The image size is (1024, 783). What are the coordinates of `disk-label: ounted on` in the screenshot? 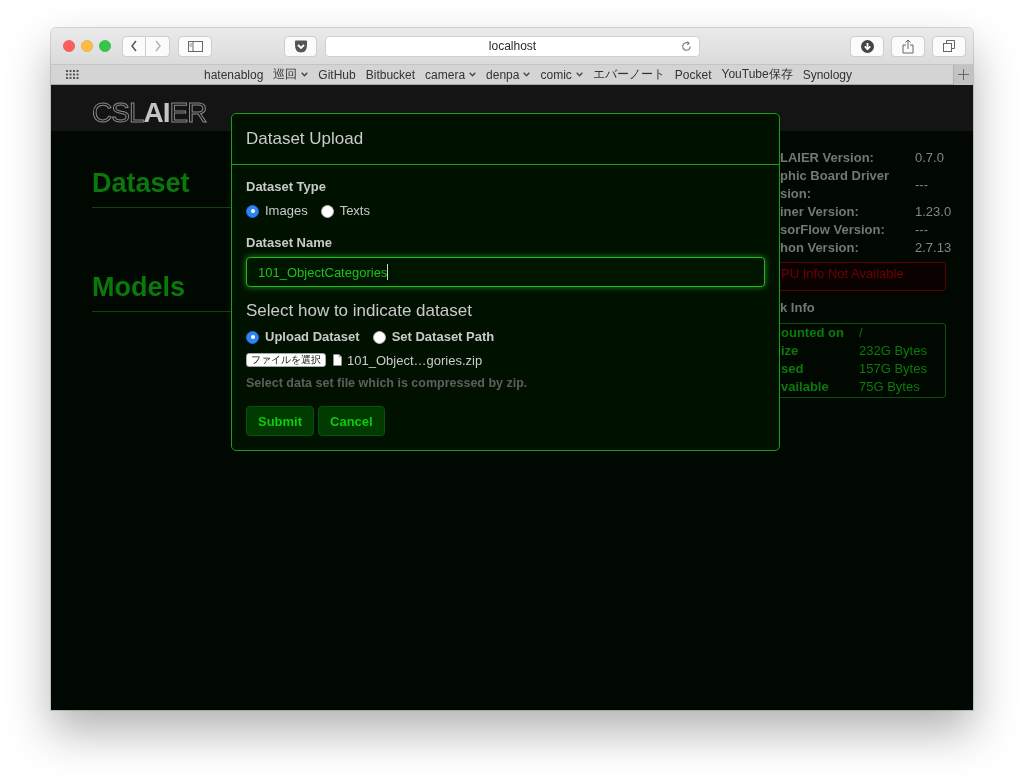 It's located at (813, 333).